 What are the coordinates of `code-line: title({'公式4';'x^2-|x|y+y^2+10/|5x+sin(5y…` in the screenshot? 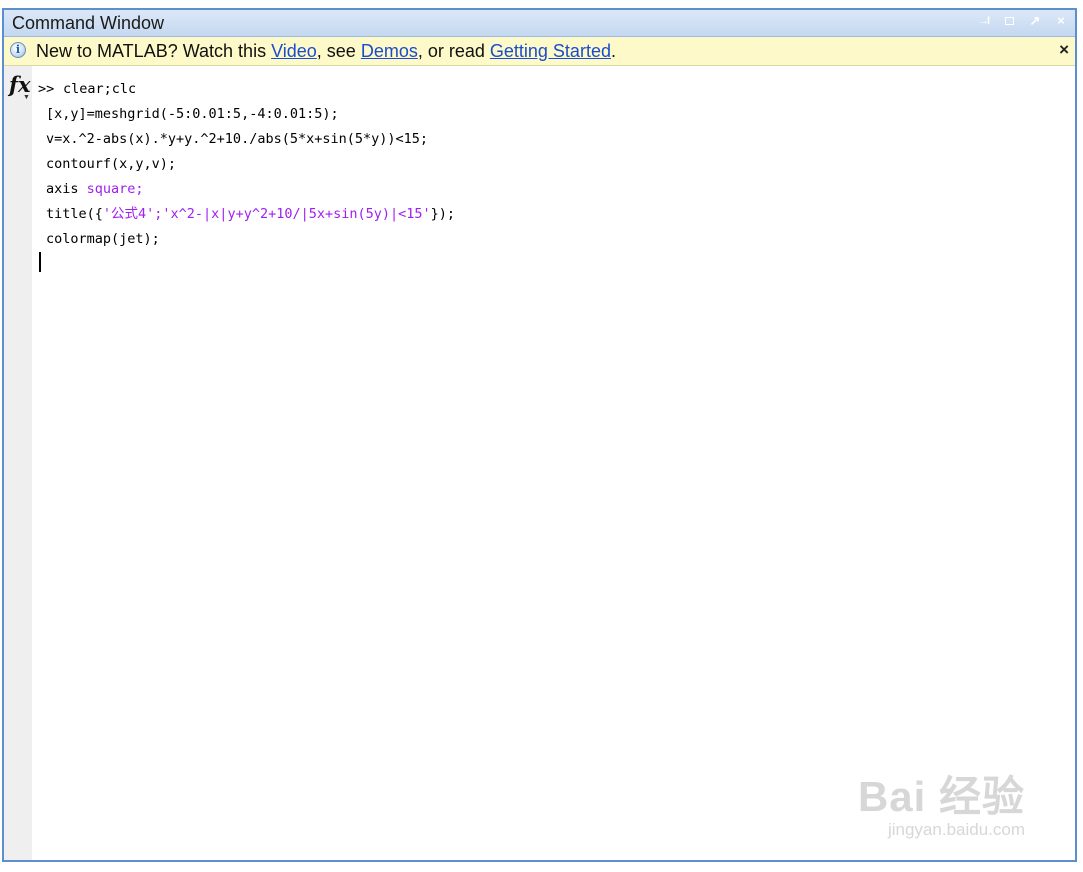 It's located at (251, 214).